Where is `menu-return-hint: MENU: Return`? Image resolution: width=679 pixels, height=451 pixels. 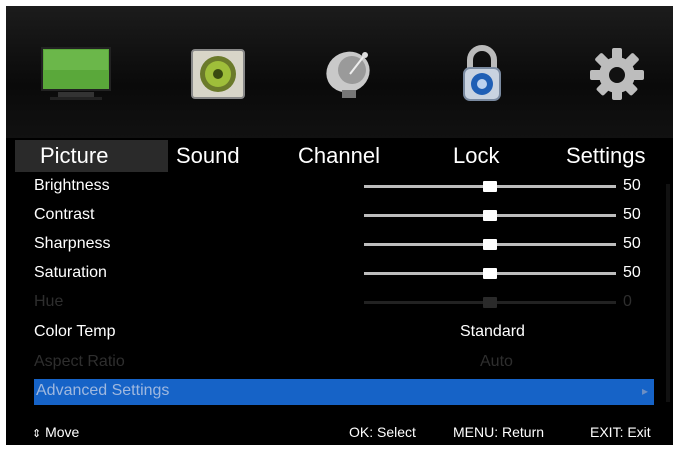 menu-return-hint: MENU: Return is located at coordinates (499, 432).